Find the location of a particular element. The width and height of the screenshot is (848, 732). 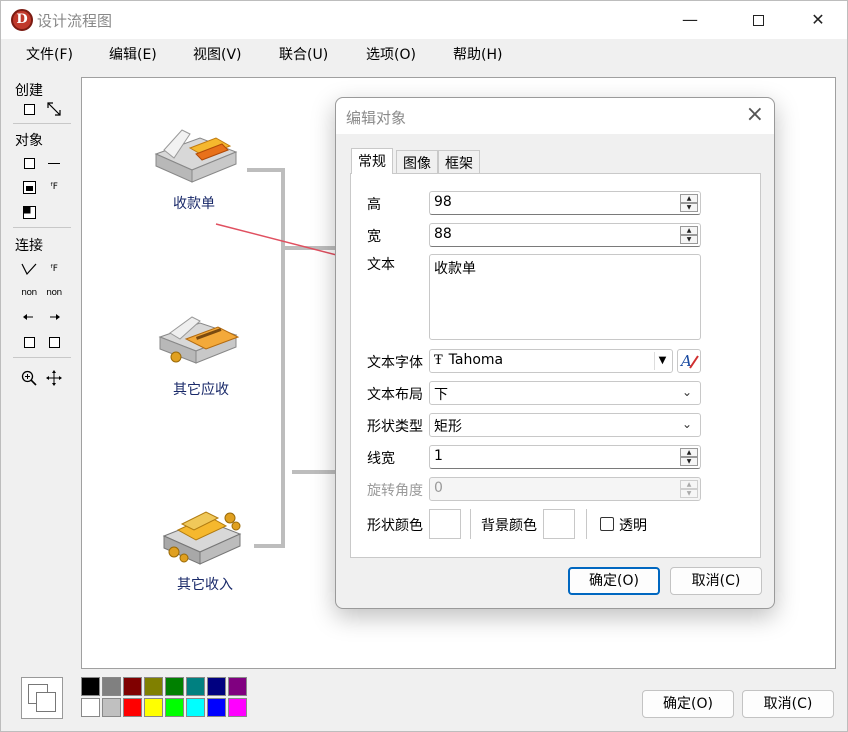

connect-box-a-tool is located at coordinates (29, 342).